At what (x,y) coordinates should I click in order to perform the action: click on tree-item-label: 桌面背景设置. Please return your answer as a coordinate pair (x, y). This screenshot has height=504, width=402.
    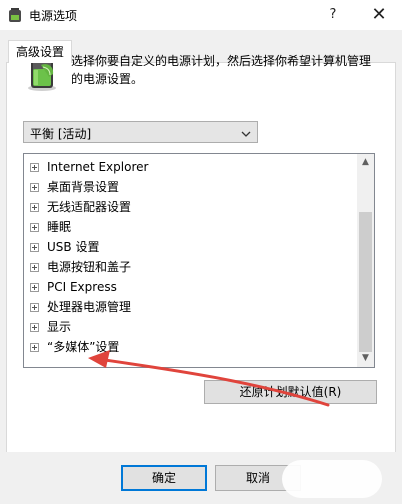
    Looking at the image, I should click on (83, 187).